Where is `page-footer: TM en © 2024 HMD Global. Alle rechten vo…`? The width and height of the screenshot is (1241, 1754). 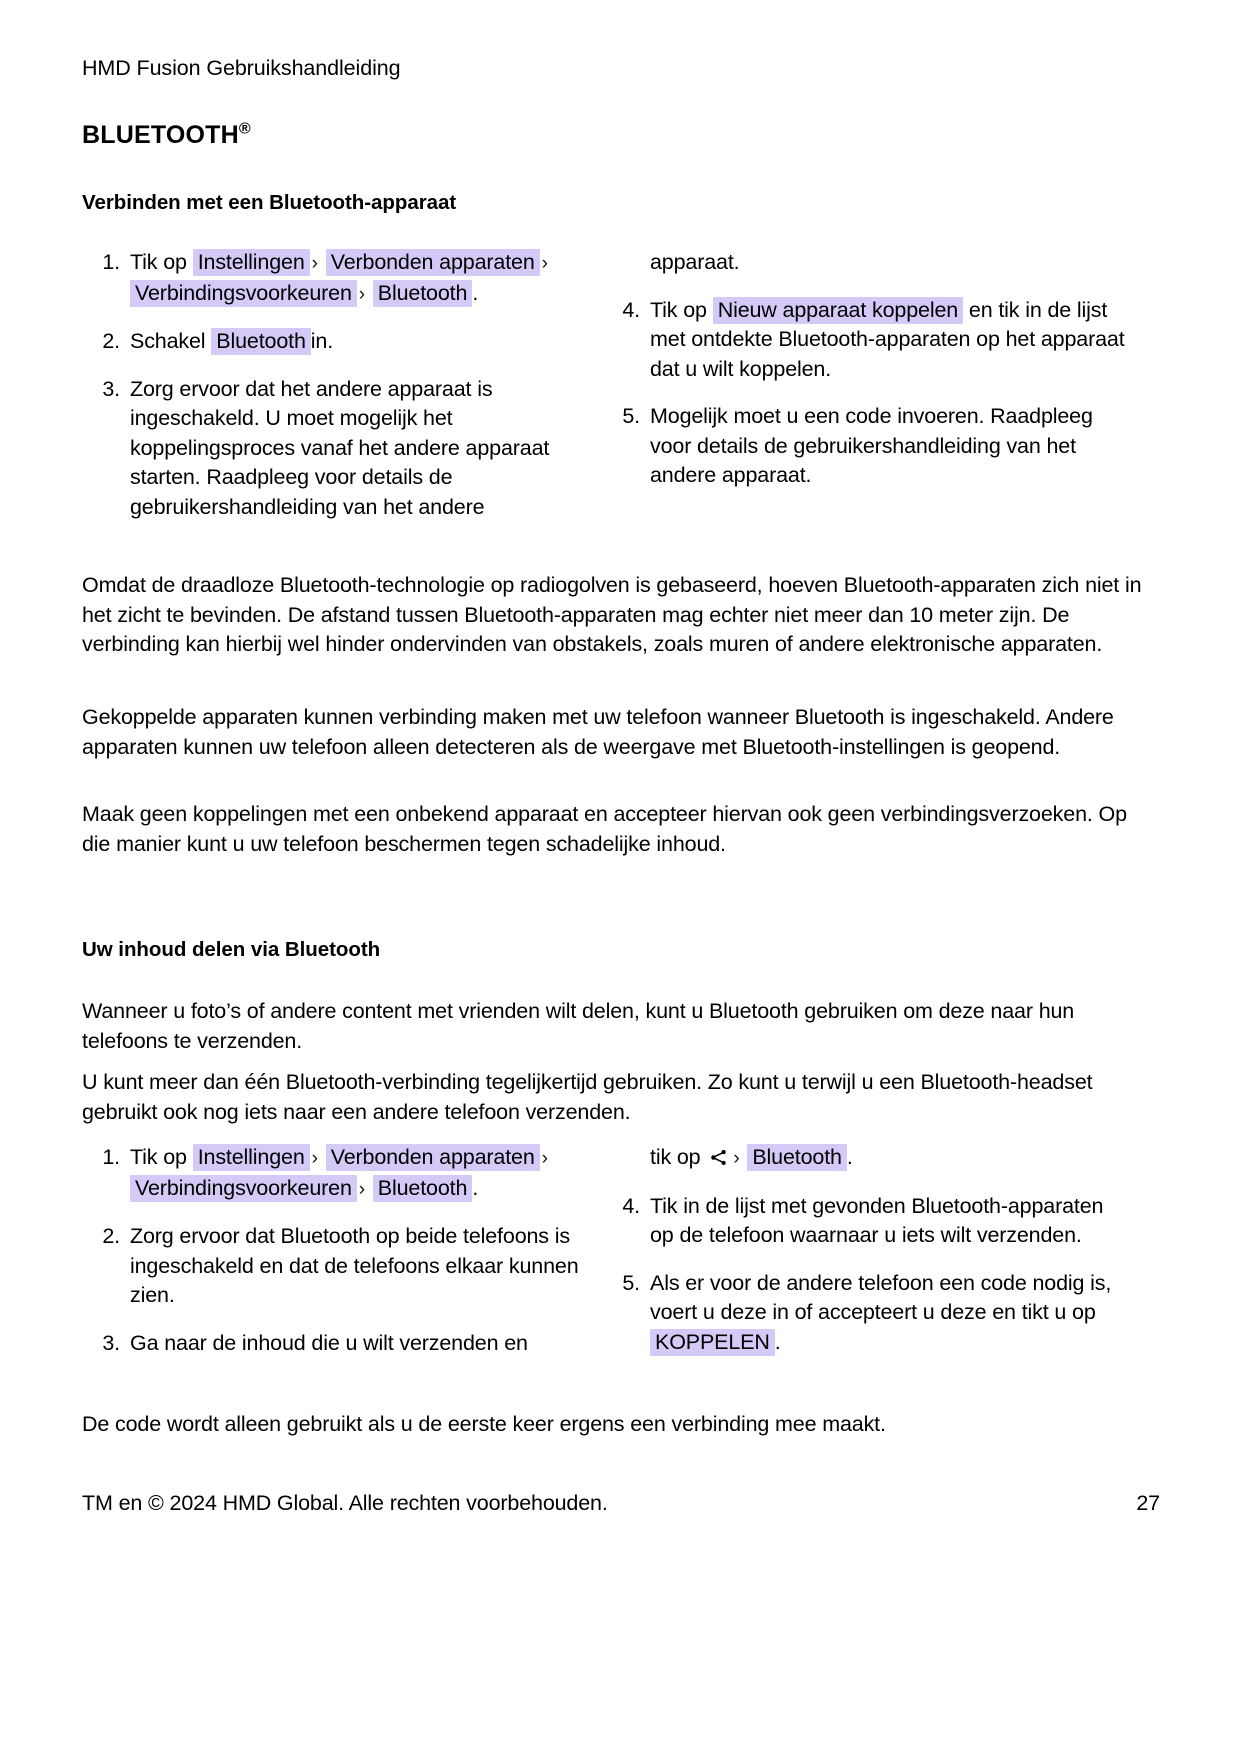 page-footer: TM en © 2024 HMD Global. Alle rechten vo… is located at coordinates (621, 1504).